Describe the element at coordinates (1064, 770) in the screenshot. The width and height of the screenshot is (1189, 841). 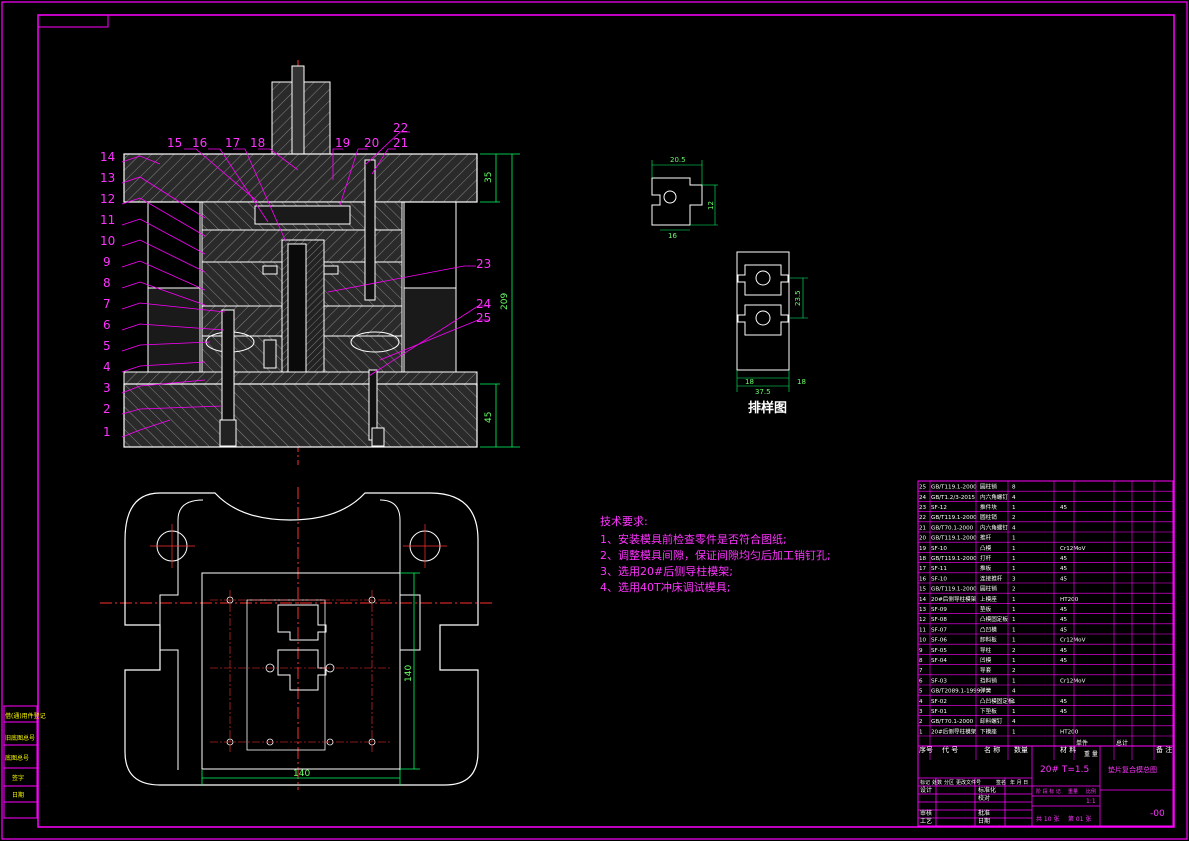
I see `material-spec: 20# T=1.5` at that location.